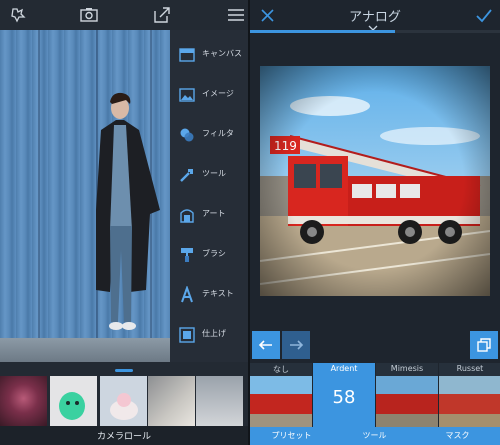  What do you see at coordinates (375, 15) in the screenshot?
I see `editor-top-bar: アナログ` at bounding box center [375, 15].